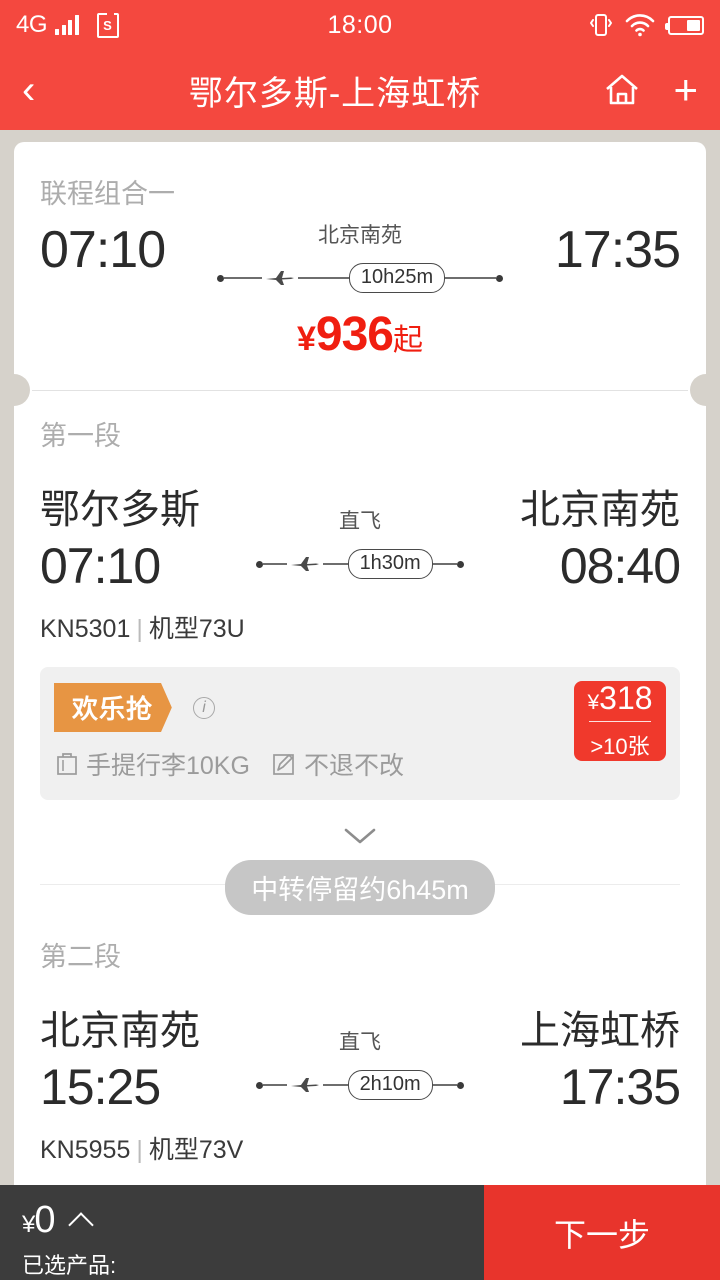 This screenshot has height=1280, width=720. Describe the element at coordinates (360, 1042) in the screenshot. I see `segment-2-route-type: 直飞` at that location.